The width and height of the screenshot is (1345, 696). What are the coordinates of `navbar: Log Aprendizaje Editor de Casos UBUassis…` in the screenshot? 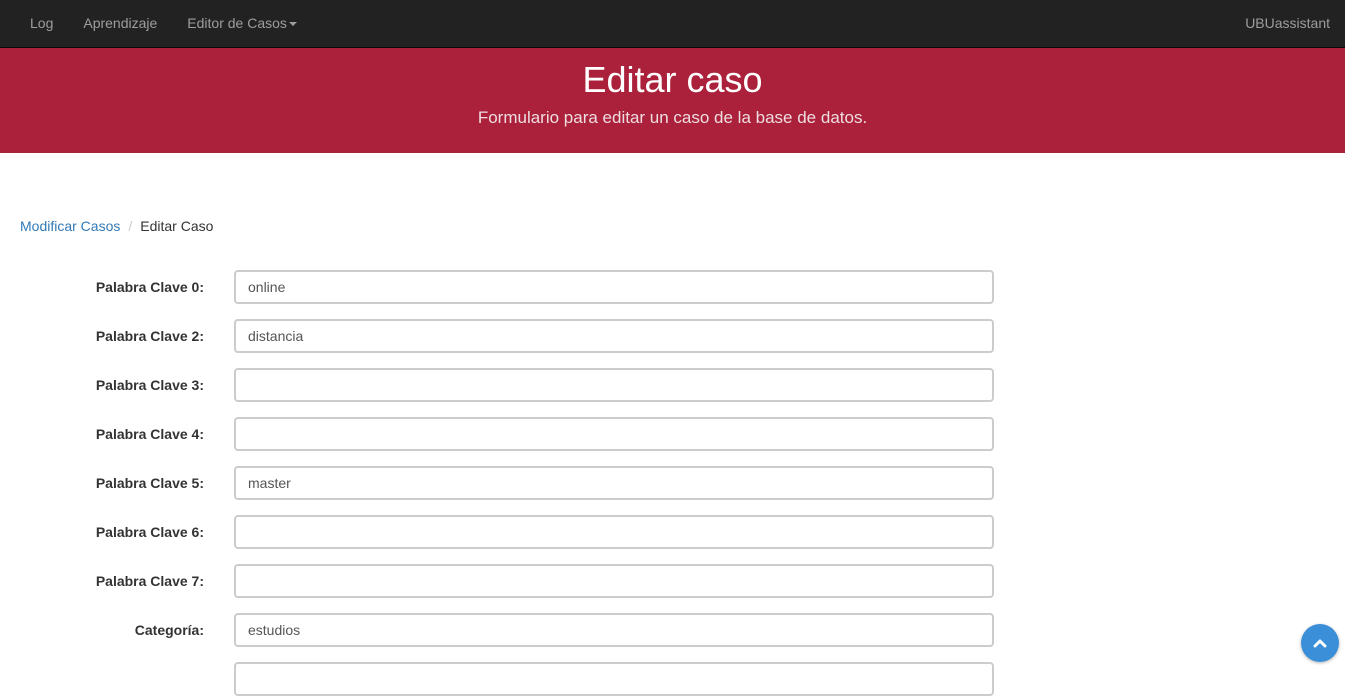 It's located at (672, 24).